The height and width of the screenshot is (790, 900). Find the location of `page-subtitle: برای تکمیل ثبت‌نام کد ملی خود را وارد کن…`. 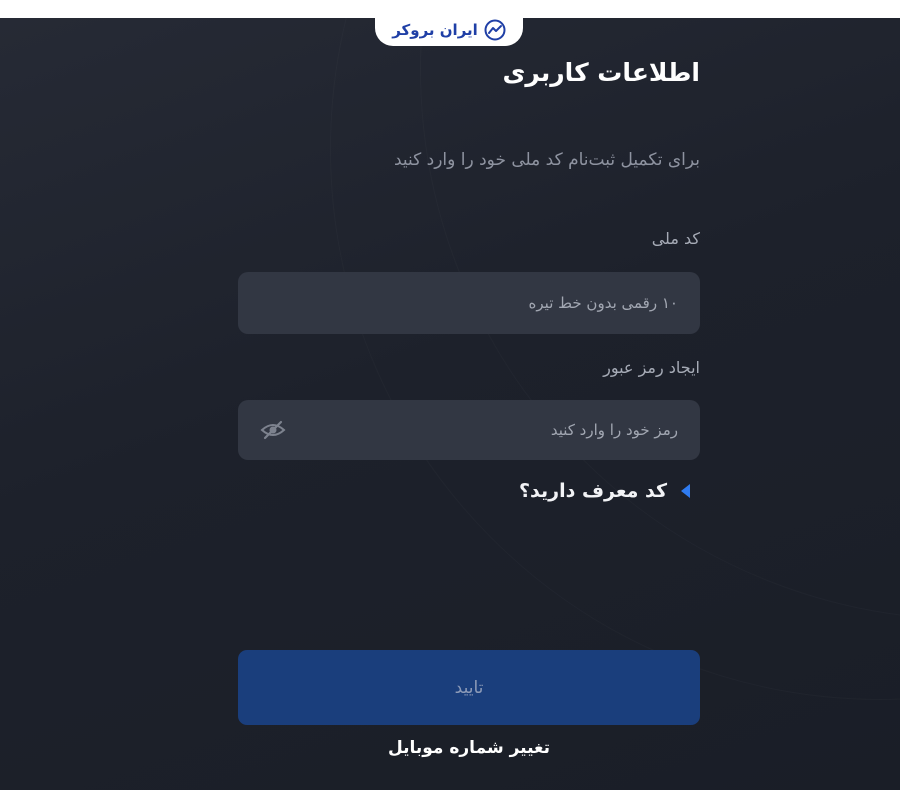

page-subtitle: برای تکمیل ثبت‌نام کد ملی خود را وارد کن… is located at coordinates (546, 160).